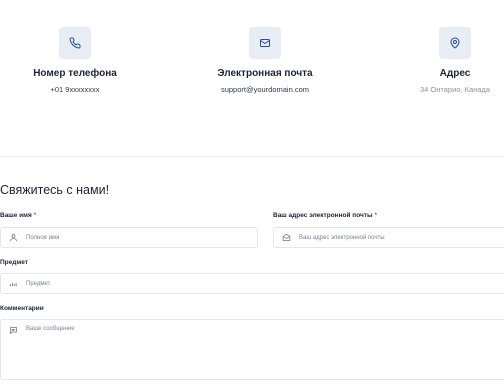 The image size is (504, 390). What do you see at coordinates (252, 283) in the screenshot?
I see `subject-field: Предмет` at bounding box center [252, 283].